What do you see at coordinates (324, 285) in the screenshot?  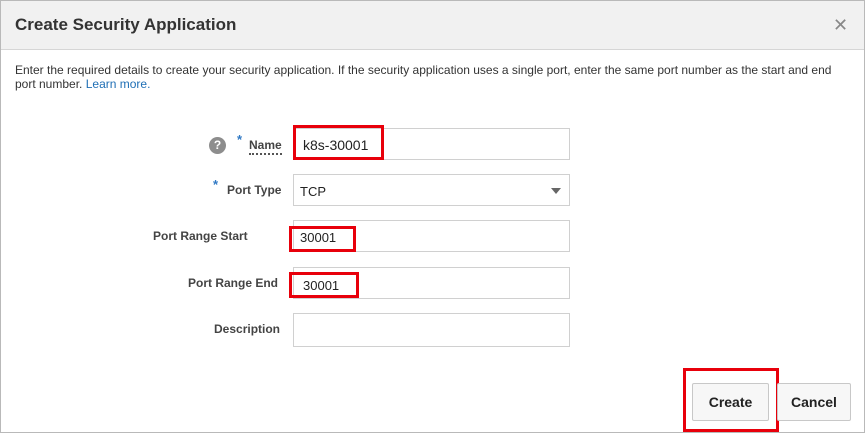 I see `port-range-end-highlight-box` at bounding box center [324, 285].